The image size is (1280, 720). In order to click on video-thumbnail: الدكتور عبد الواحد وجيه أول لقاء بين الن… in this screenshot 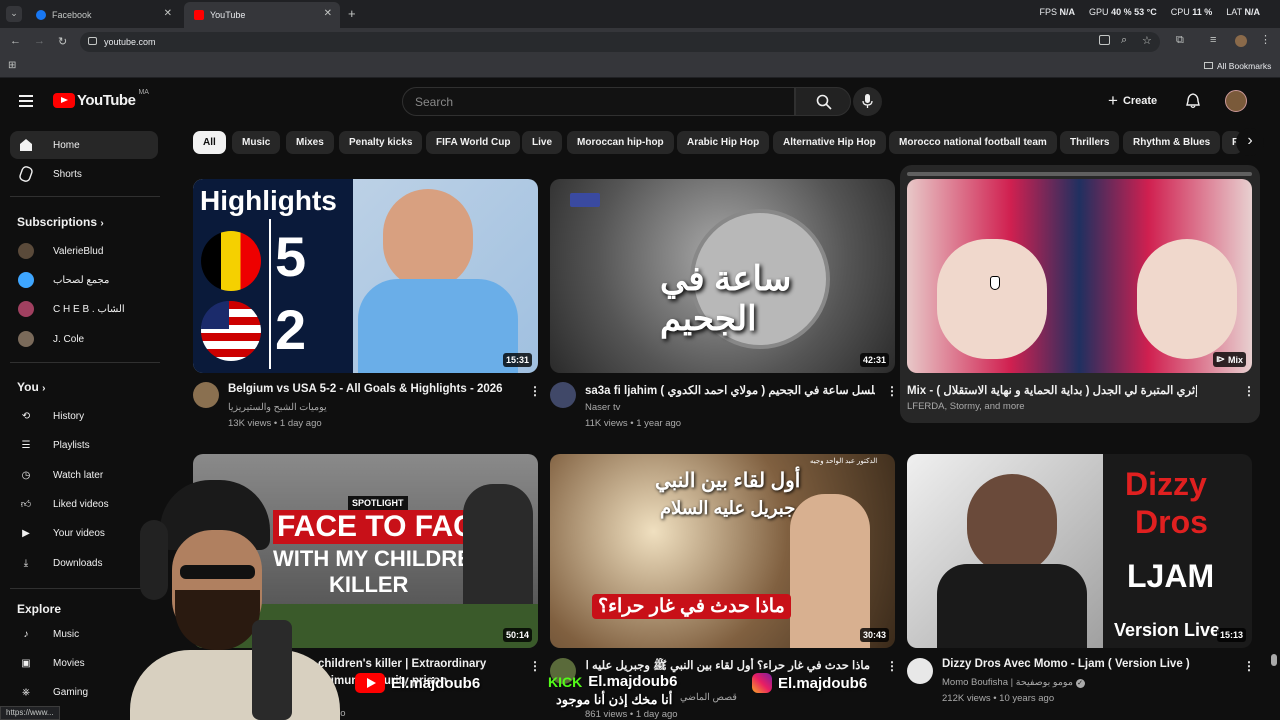, I will do `click(722, 551)`.